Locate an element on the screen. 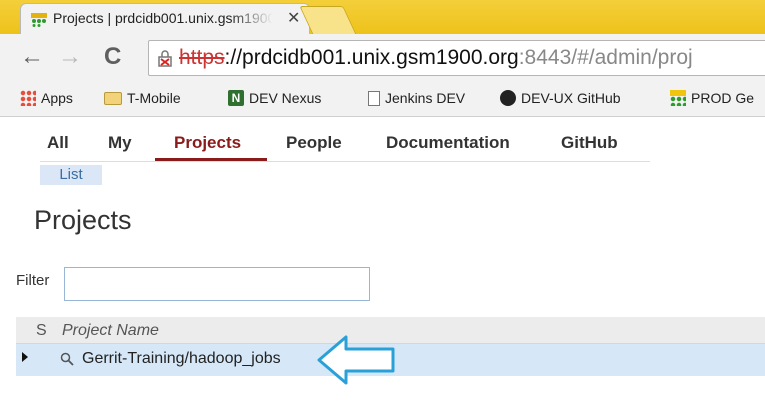 This screenshot has width=765, height=404. bookmark-apps: Apps is located at coordinates (46, 98).